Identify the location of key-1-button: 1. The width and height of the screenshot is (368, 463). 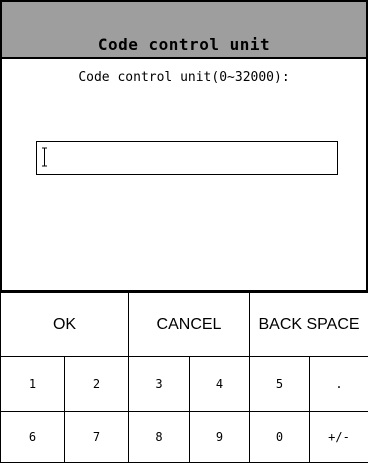
(33, 384).